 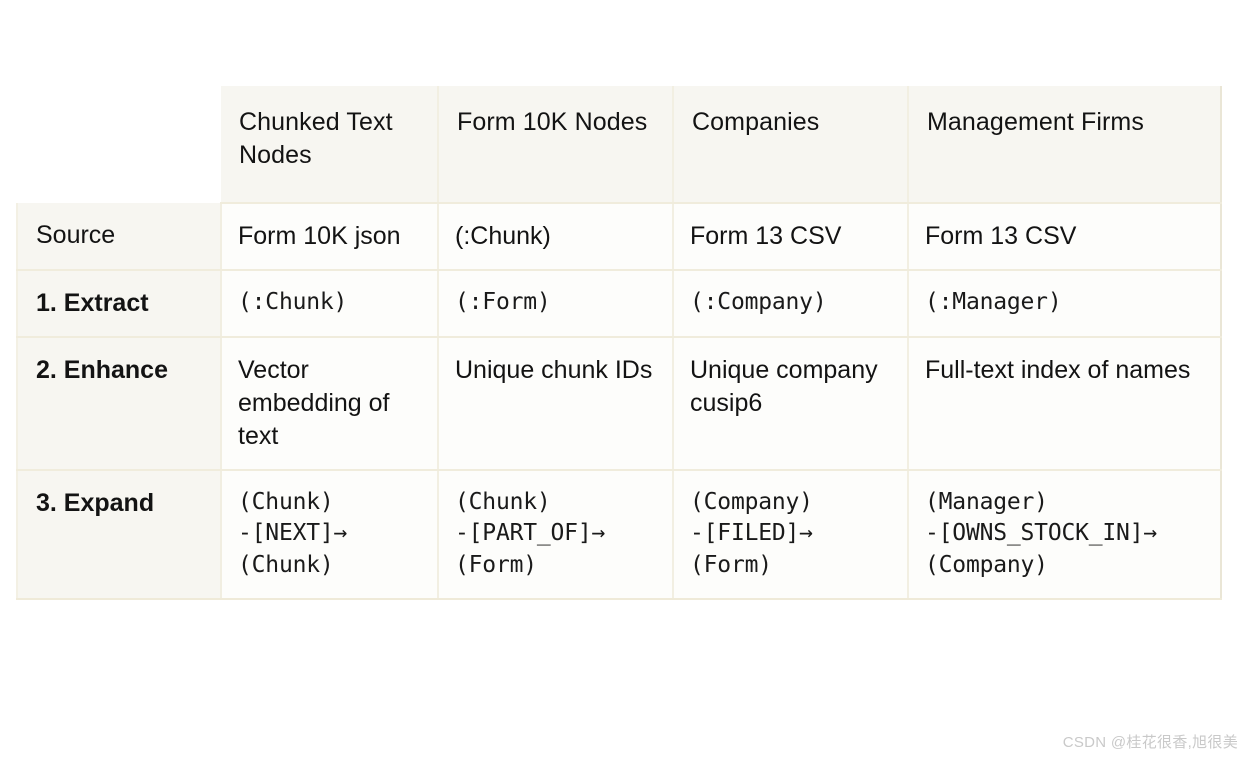 What do you see at coordinates (330, 534) in the screenshot?
I see `cell-expand-chunked-text-nodes: (Chunk) -[NEXT]→ (Chunk)` at bounding box center [330, 534].